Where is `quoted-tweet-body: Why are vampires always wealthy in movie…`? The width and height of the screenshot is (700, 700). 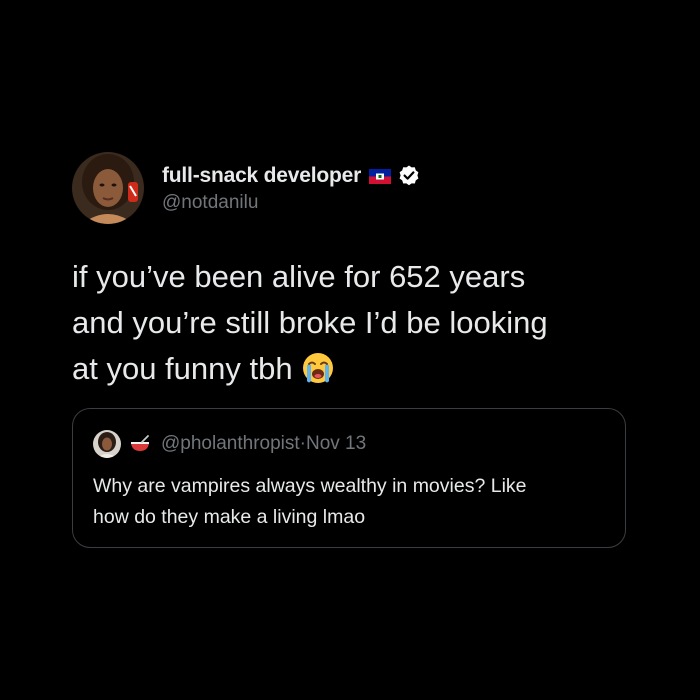
quoted-tweet-body: Why are vampires always wealthy in movie… is located at coordinates (353, 502).